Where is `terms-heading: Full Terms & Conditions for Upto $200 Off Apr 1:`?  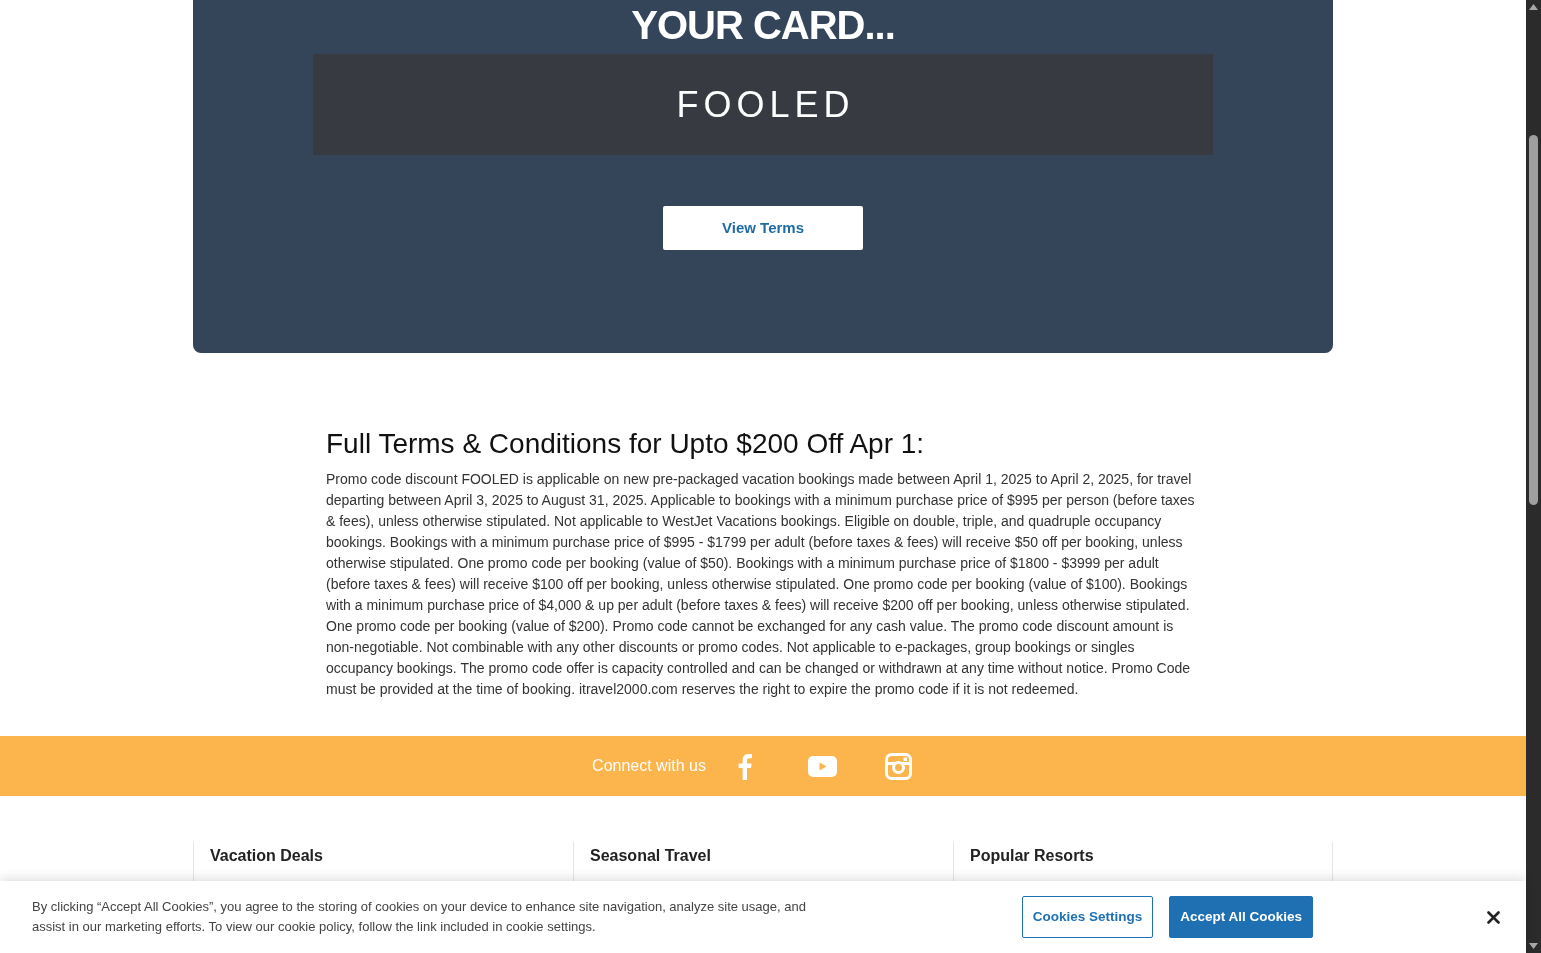 terms-heading: Full Terms & Conditions for Upto $200 Off Apr 1: is located at coordinates (626, 444).